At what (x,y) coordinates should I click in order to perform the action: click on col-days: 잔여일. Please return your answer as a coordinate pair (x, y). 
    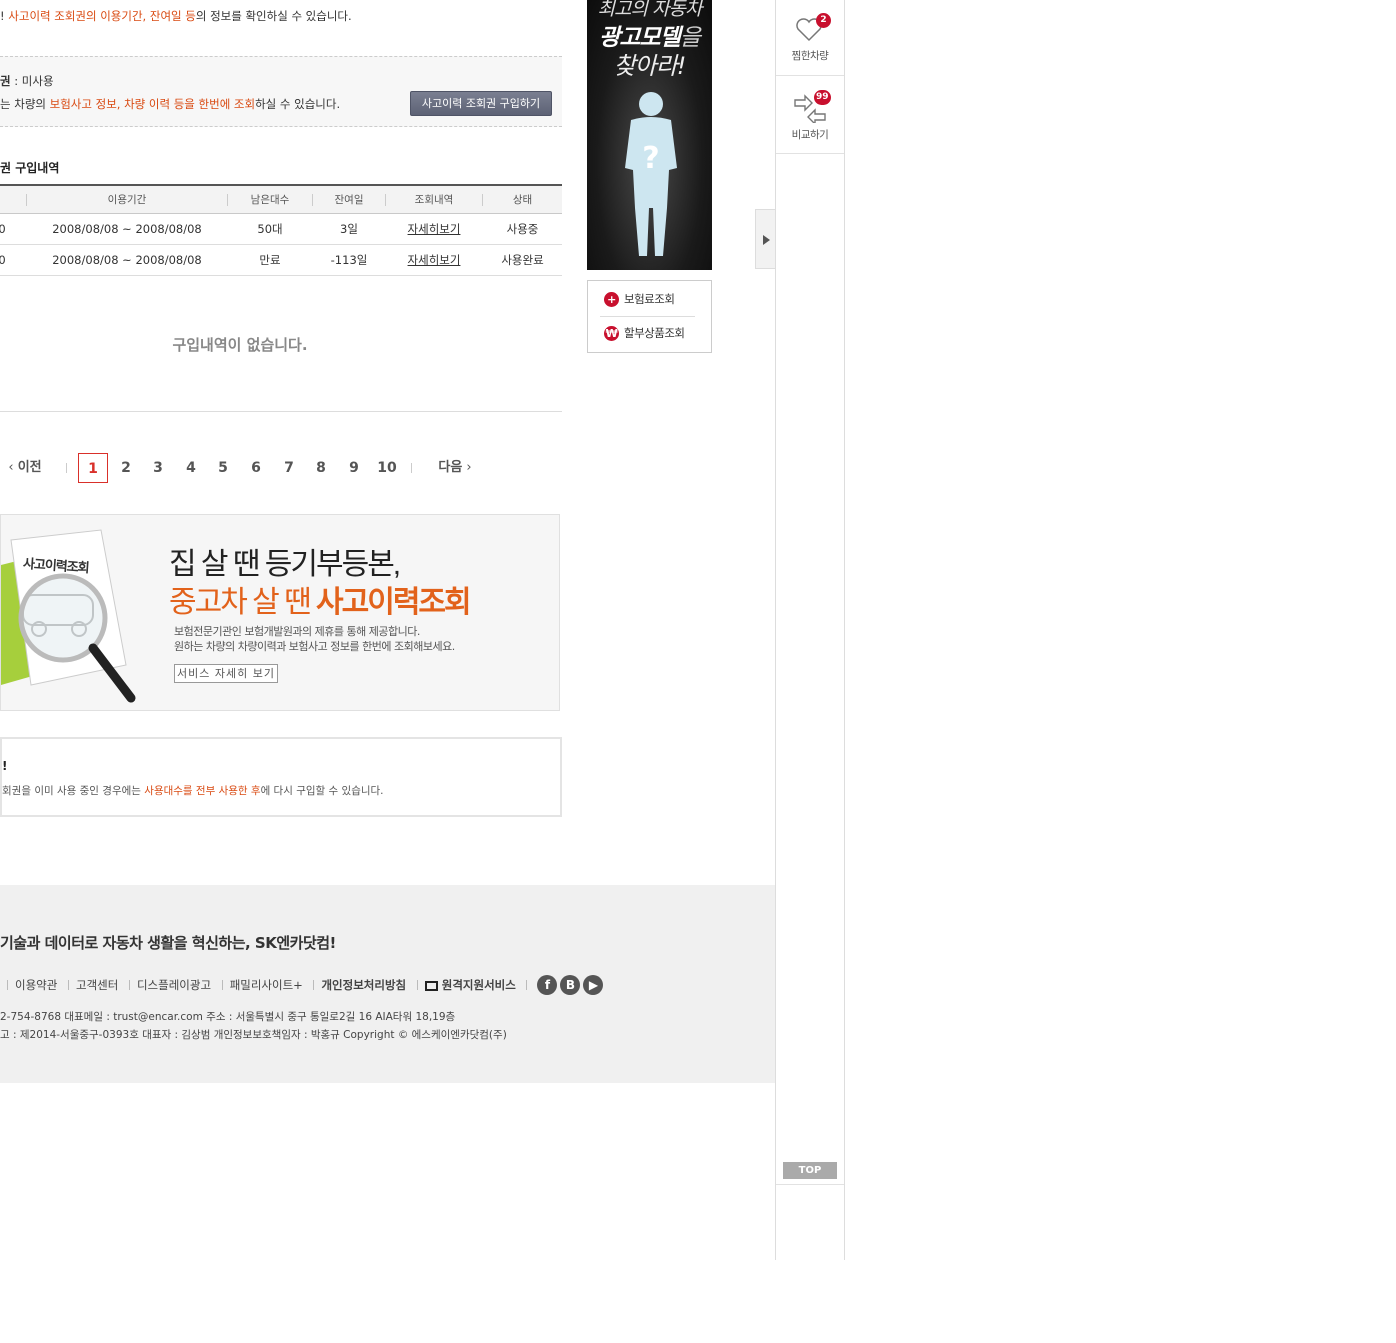
    Looking at the image, I should click on (349, 200).